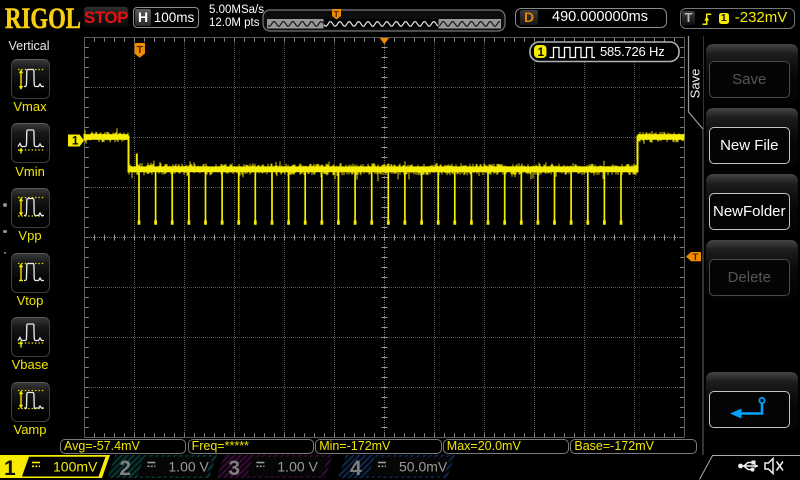 The height and width of the screenshot is (480, 800). Describe the element at coordinates (75, 467) in the screenshot. I see `svg-text: 100mV` at that location.